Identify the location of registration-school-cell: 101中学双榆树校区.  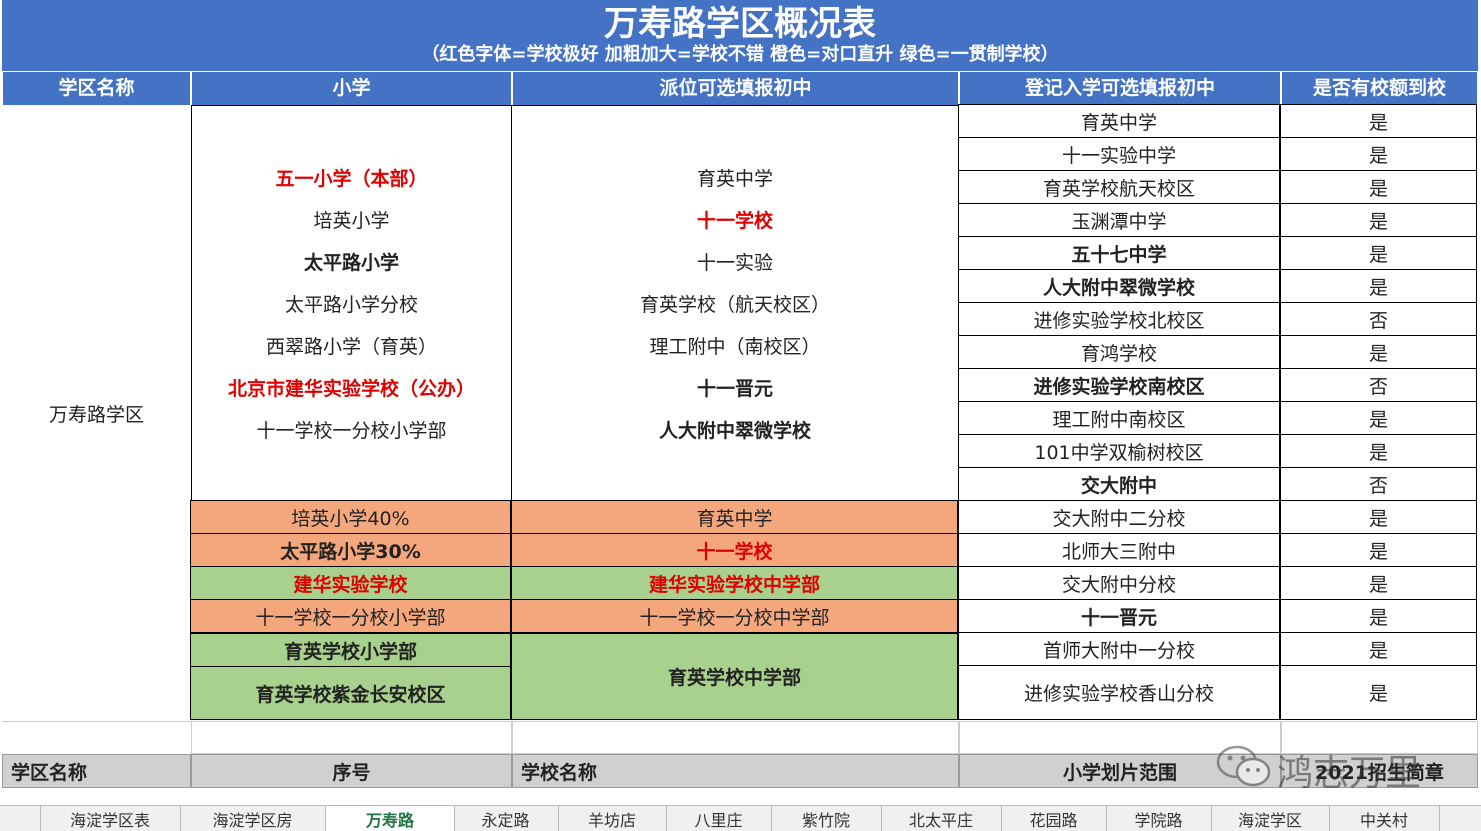
(1119, 451).